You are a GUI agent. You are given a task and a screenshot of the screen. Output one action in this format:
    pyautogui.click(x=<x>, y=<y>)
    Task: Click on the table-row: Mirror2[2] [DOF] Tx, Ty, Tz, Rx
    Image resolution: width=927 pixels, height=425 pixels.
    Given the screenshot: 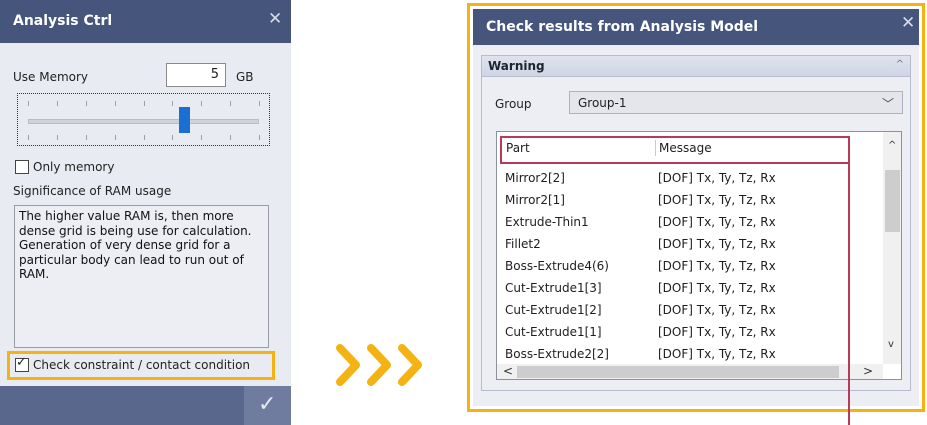 What is the action you would take?
    pyautogui.click(x=690, y=179)
    